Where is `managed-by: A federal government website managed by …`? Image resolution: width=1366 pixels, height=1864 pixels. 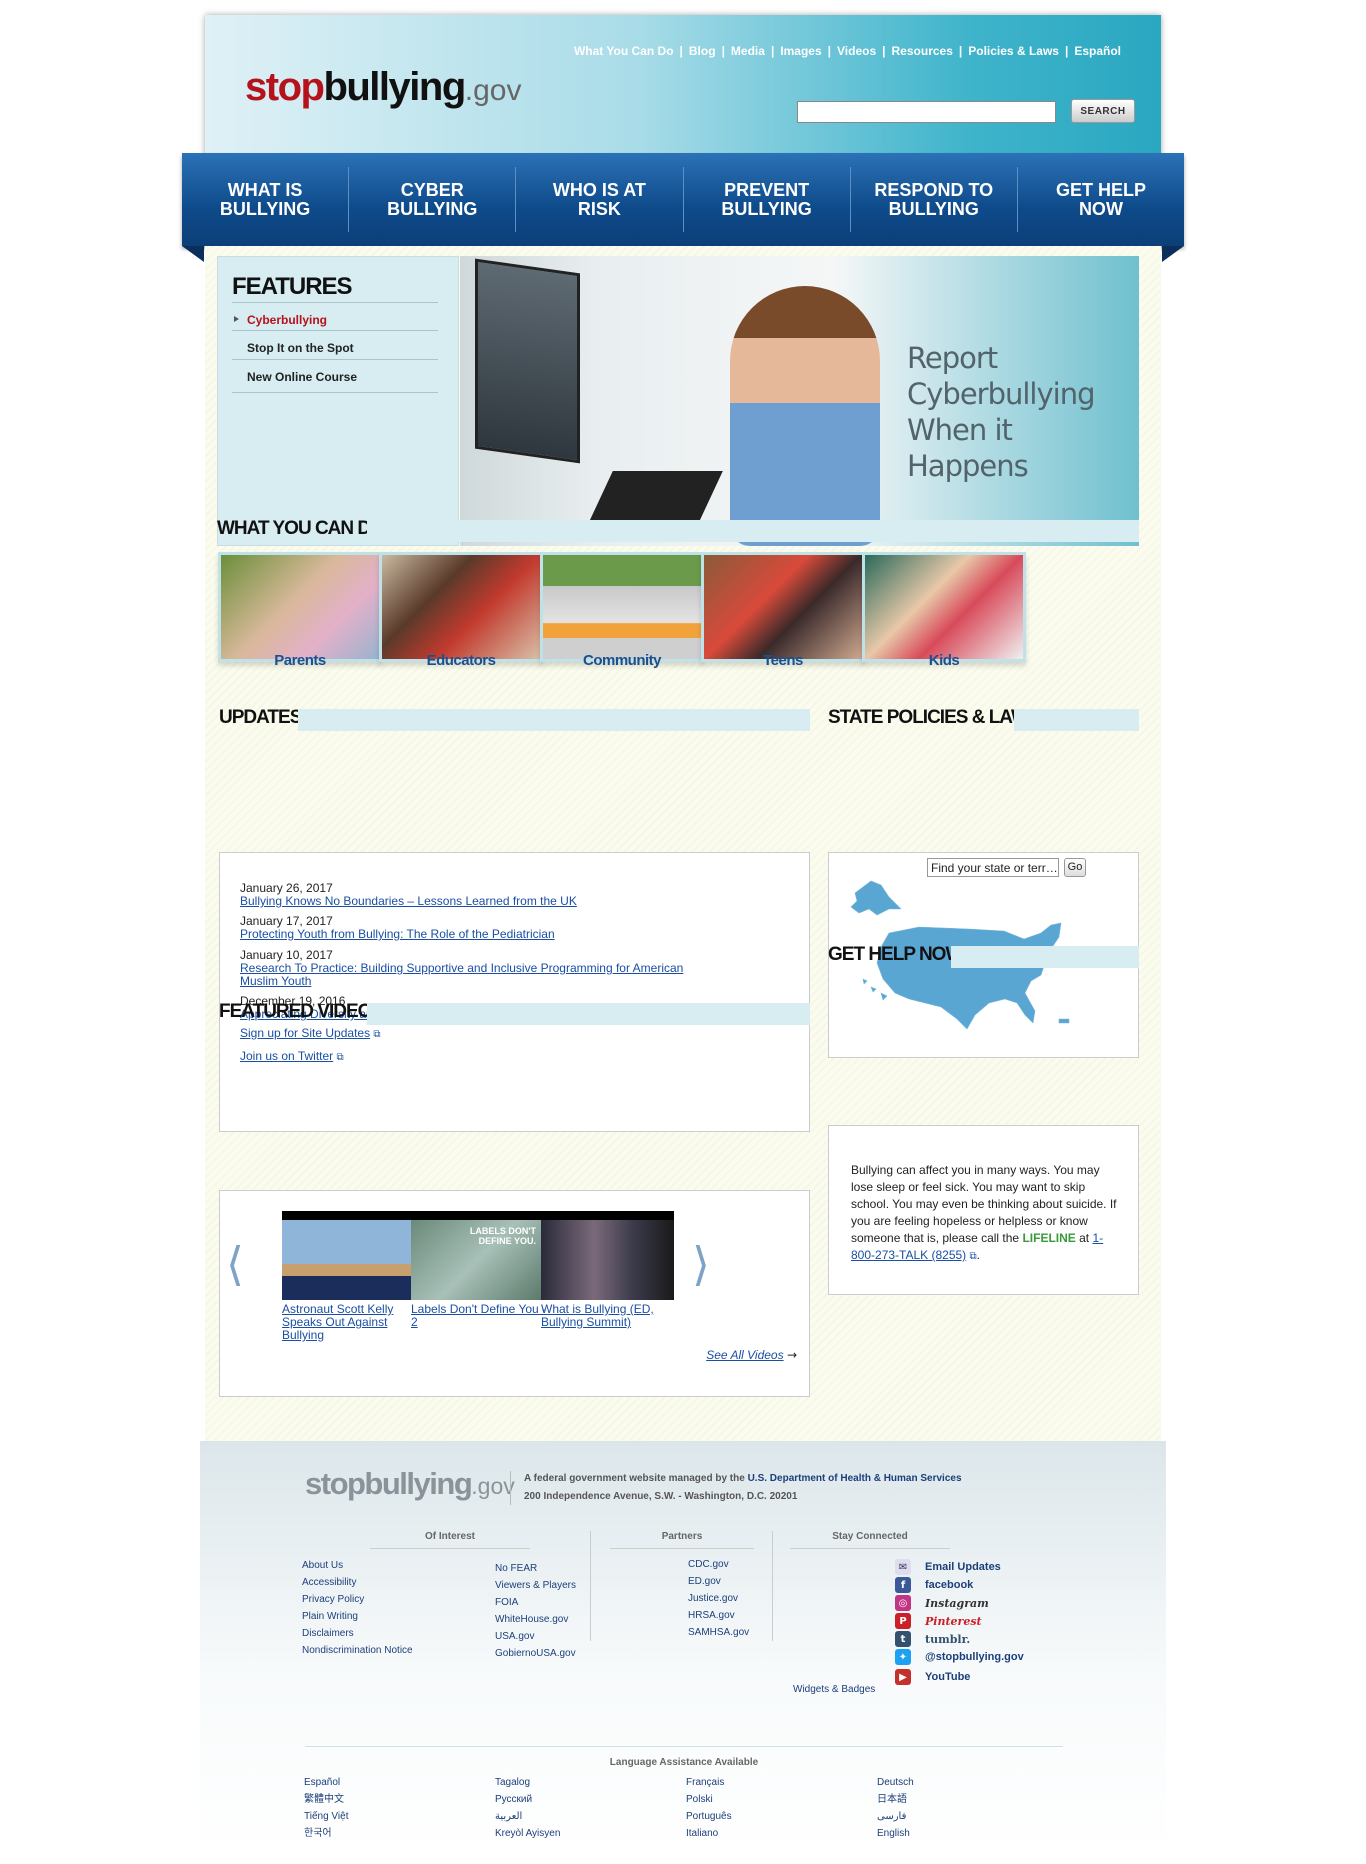
managed-by: A federal government website managed by … is located at coordinates (743, 1478).